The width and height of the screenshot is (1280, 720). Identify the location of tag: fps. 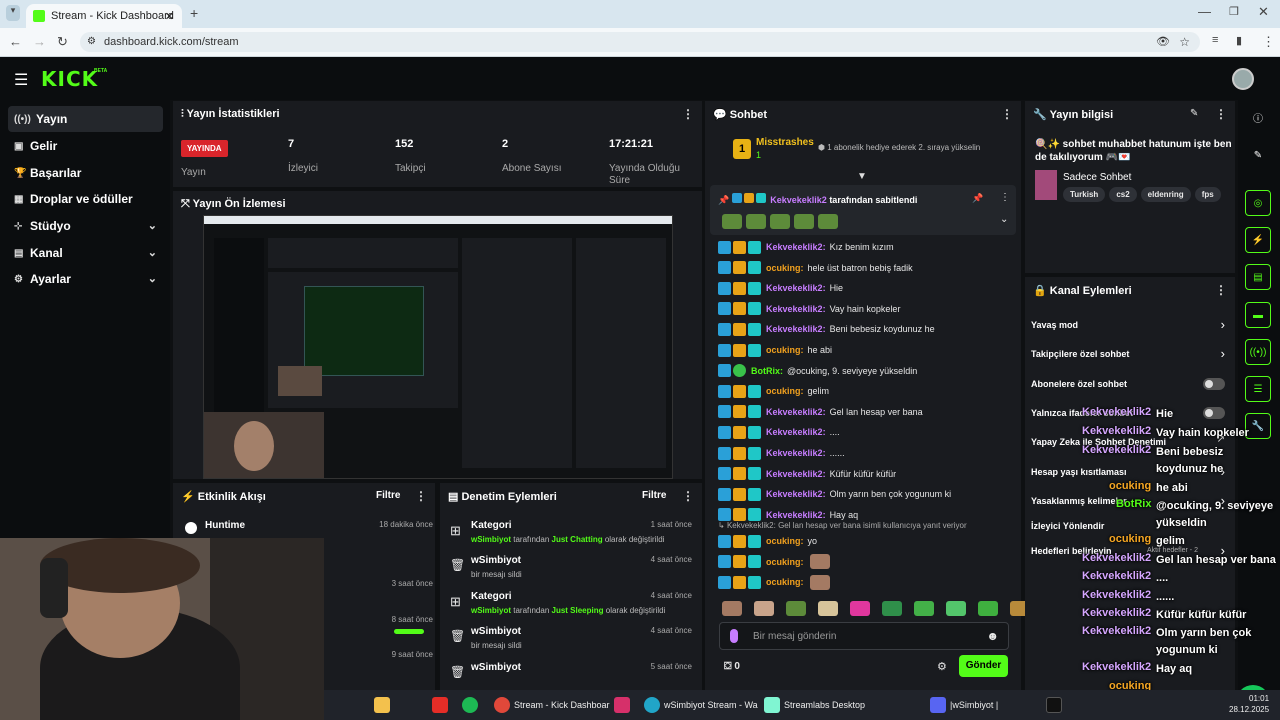
(1207, 194).